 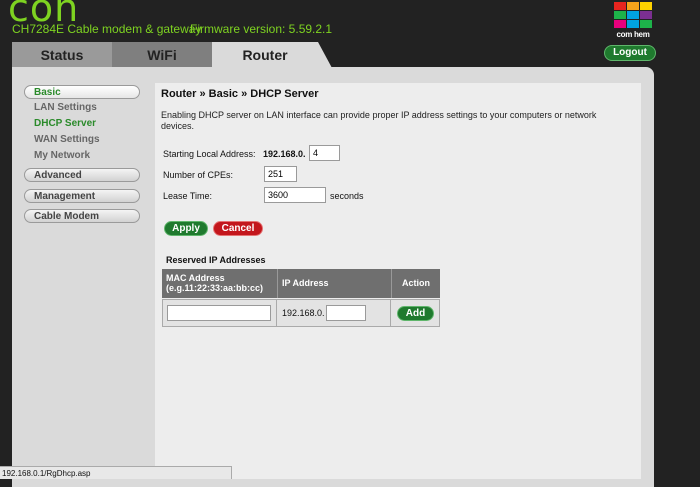 I want to click on logo-label: com hem, so click(x=633, y=34).